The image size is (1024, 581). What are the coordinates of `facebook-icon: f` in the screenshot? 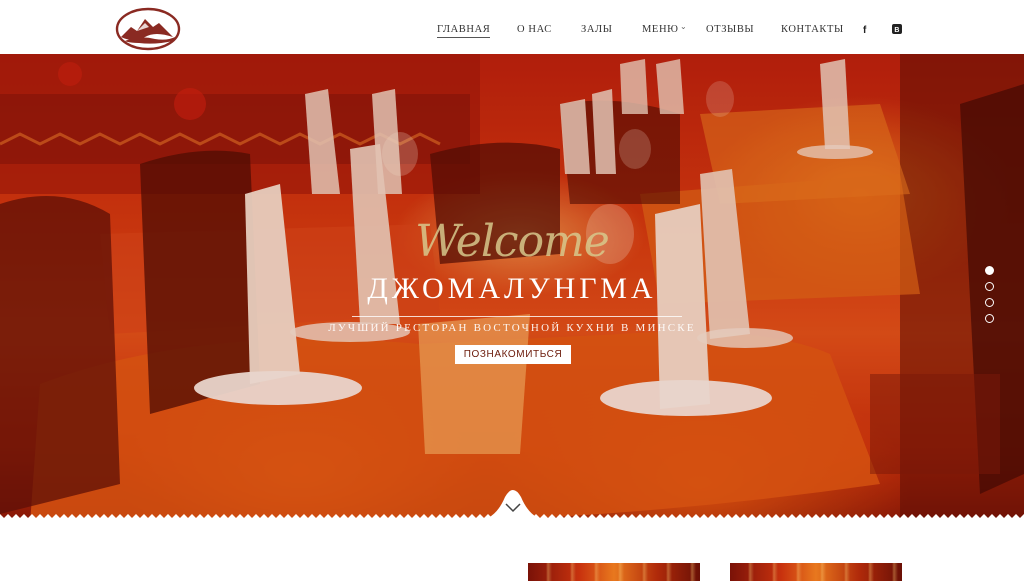 It's located at (866, 29).